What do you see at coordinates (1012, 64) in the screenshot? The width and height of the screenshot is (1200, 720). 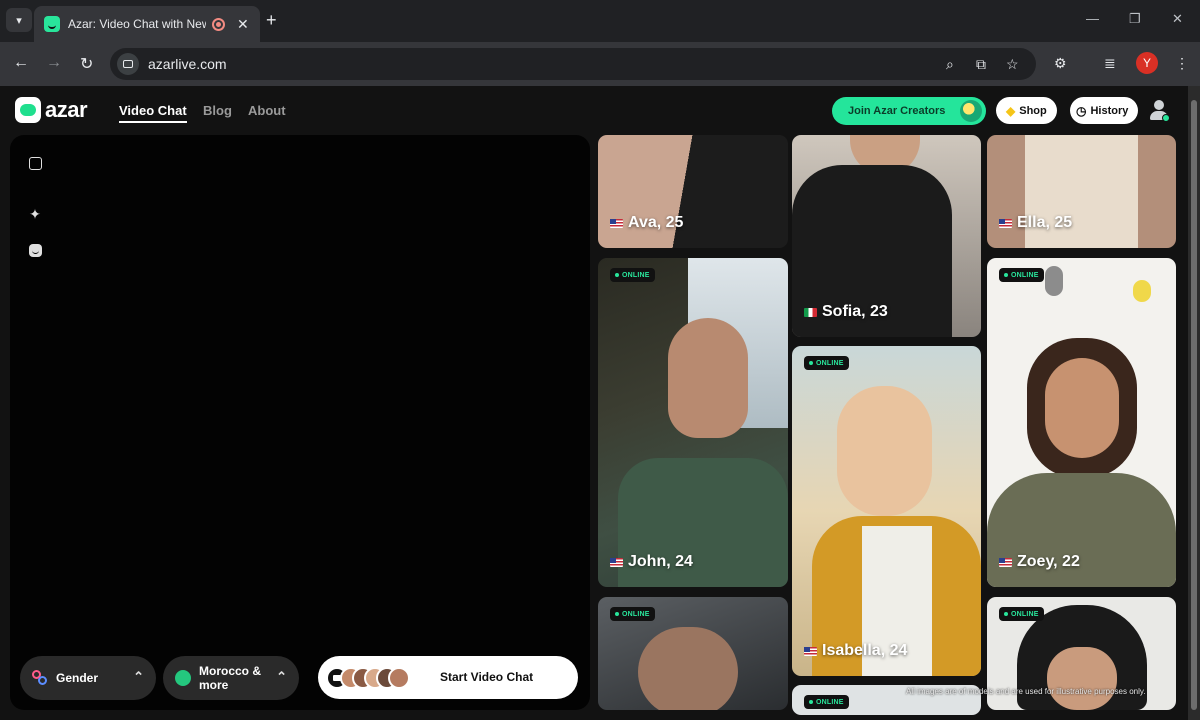 I see `bookmark-star-icon: ☆` at bounding box center [1012, 64].